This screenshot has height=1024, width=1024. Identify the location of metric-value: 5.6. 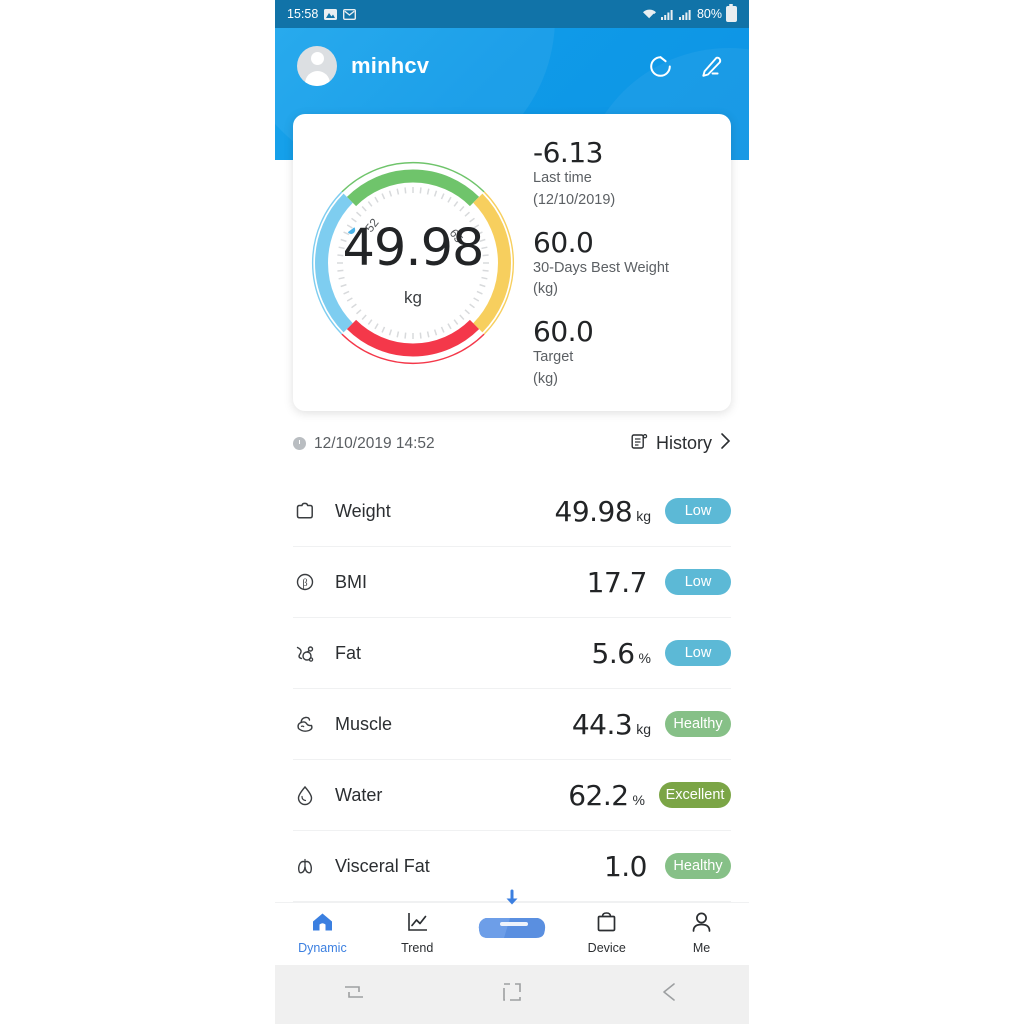
(613, 653).